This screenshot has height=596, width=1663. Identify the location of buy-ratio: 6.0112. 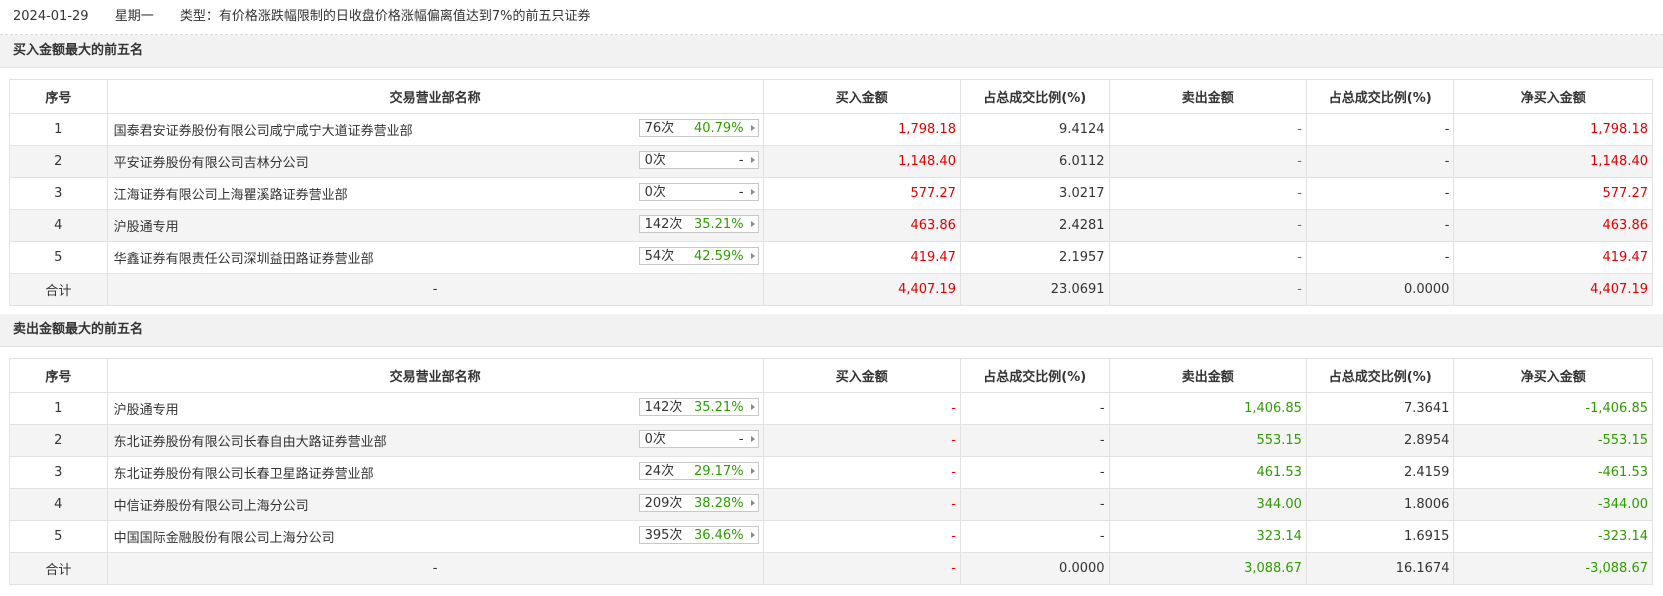
(1034, 161).